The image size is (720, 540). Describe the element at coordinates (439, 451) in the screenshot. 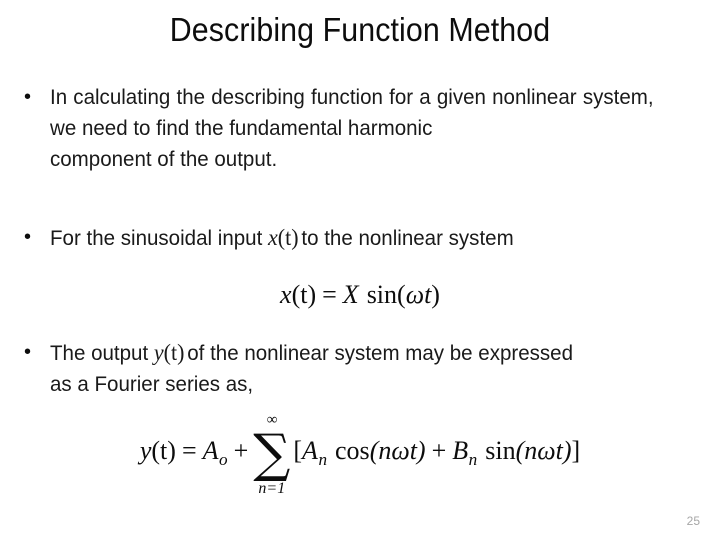

I see `eq2-inner-plus-sign: +` at that location.